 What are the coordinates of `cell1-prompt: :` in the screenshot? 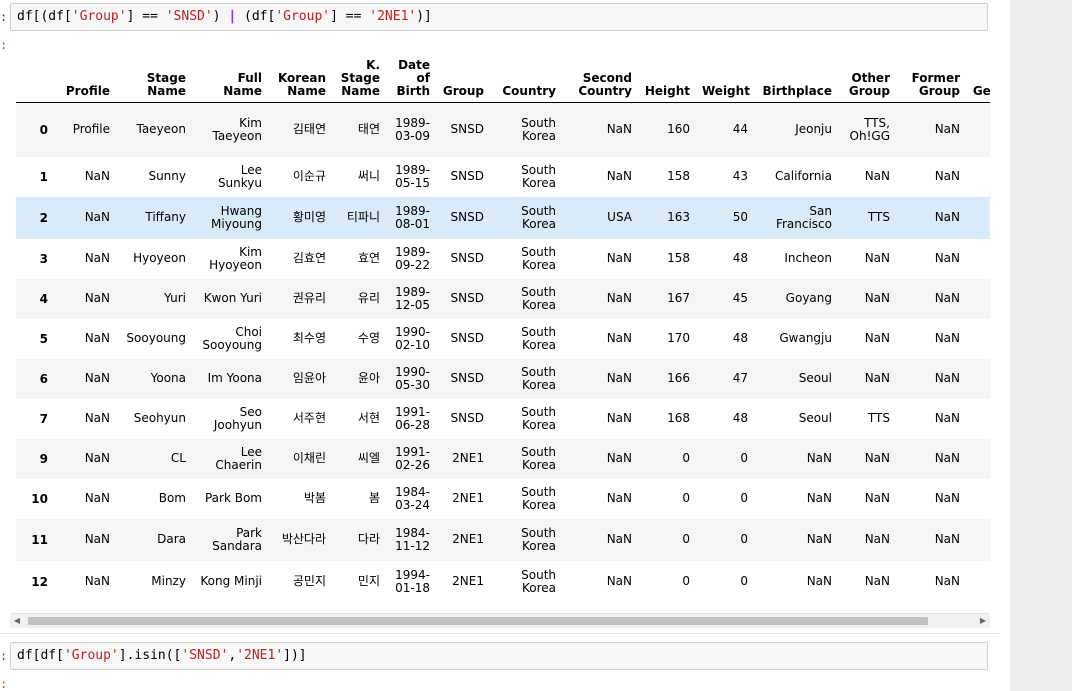 It's located at (4, 17).